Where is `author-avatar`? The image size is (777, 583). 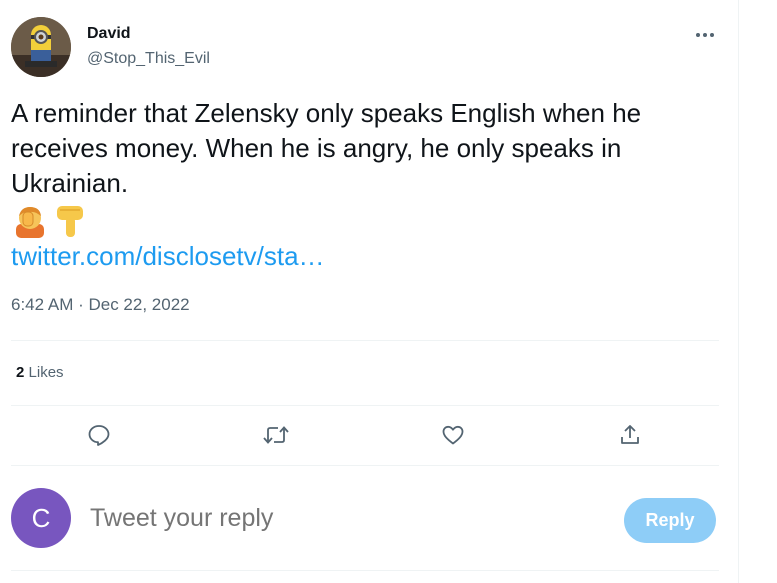
author-avatar is located at coordinates (41, 47).